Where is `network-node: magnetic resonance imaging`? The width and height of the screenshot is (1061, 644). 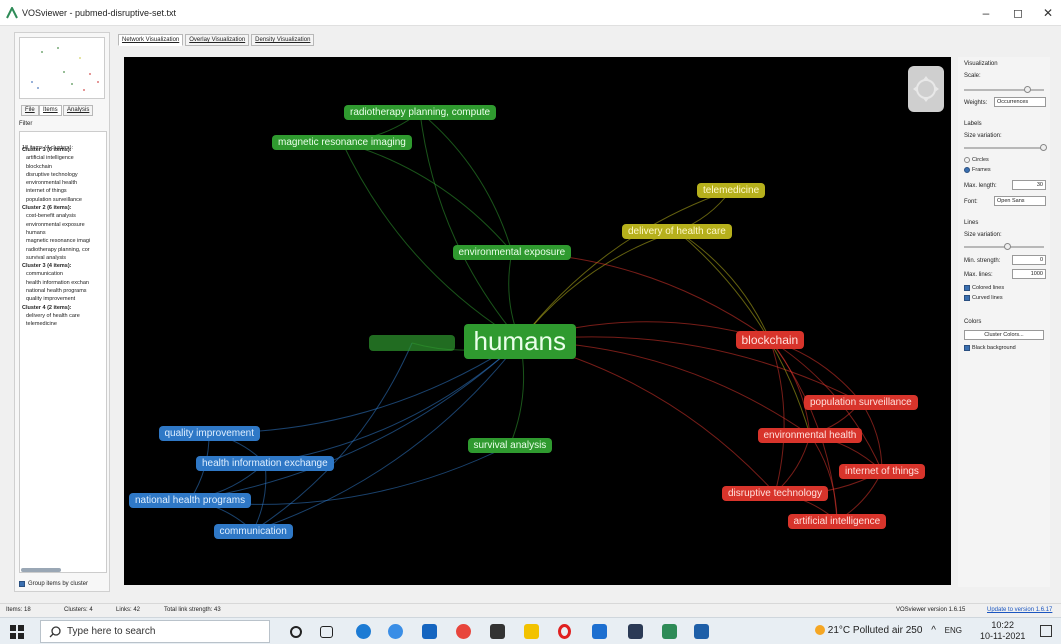 network-node: magnetic resonance imaging is located at coordinates (342, 142).